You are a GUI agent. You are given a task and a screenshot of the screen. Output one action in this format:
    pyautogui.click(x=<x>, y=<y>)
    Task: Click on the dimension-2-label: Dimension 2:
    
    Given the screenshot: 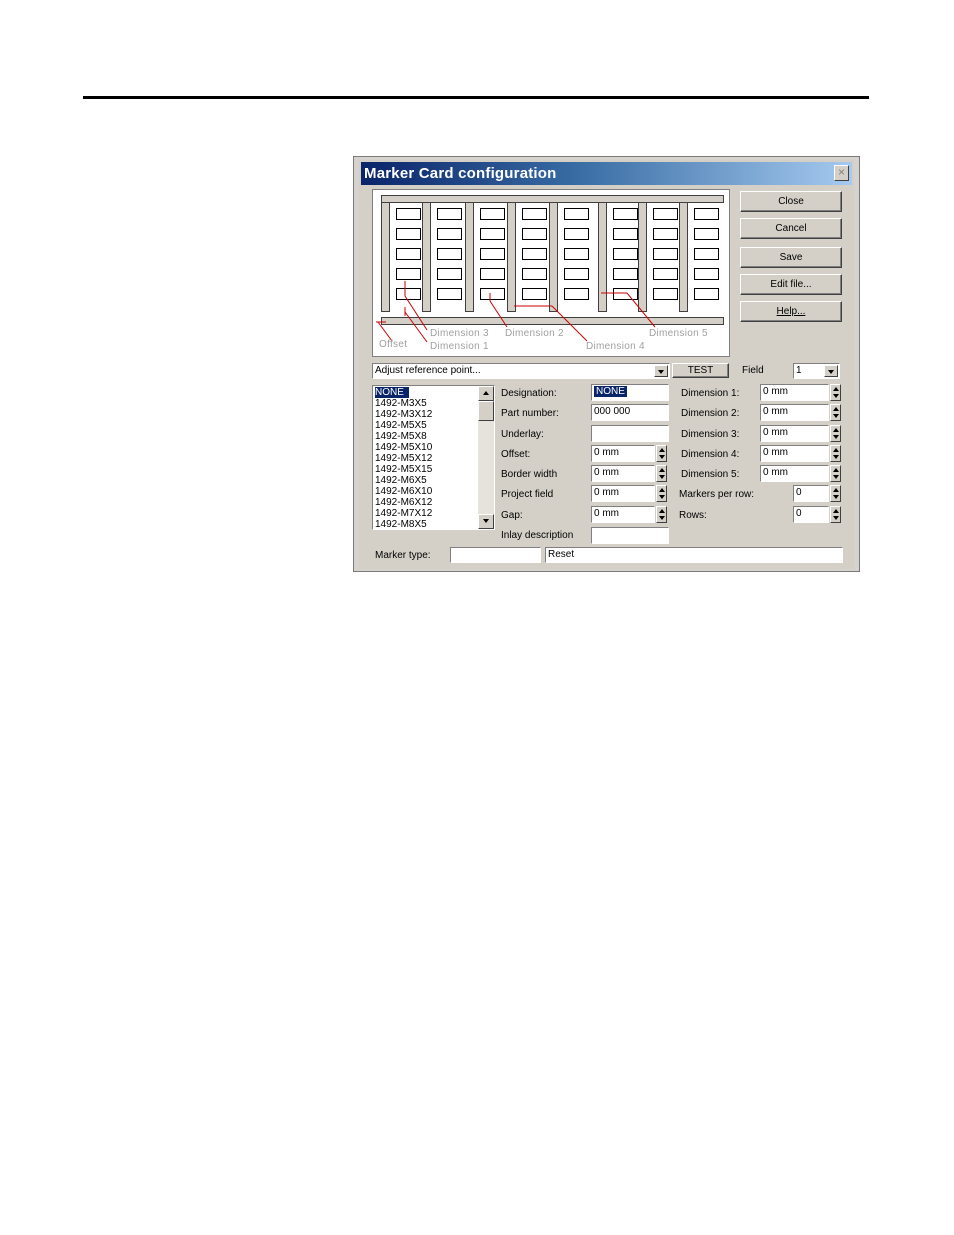 What is the action you would take?
    pyautogui.click(x=710, y=413)
    